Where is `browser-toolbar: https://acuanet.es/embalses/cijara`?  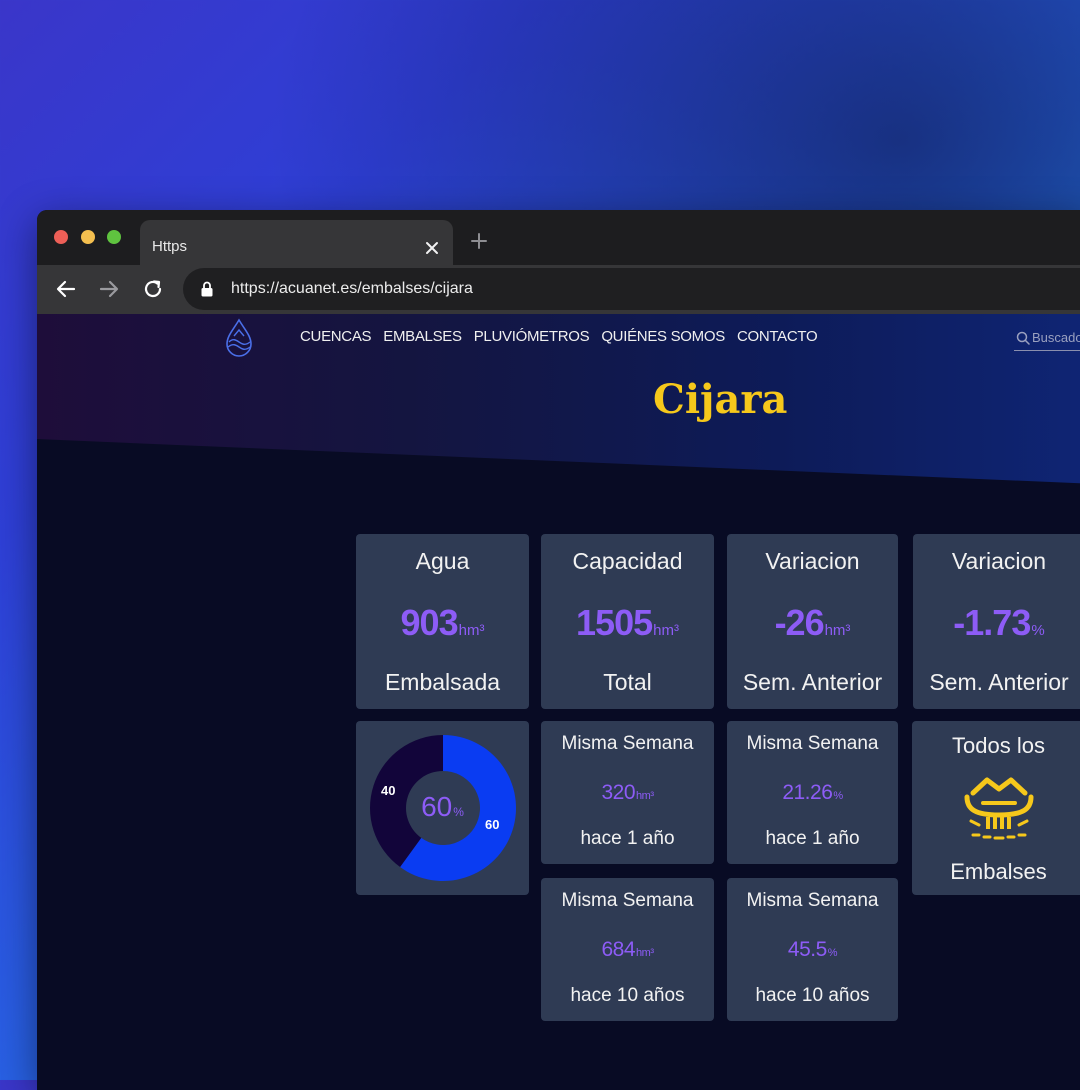
browser-toolbar: https://acuanet.es/embalses/cijara is located at coordinates (558, 289).